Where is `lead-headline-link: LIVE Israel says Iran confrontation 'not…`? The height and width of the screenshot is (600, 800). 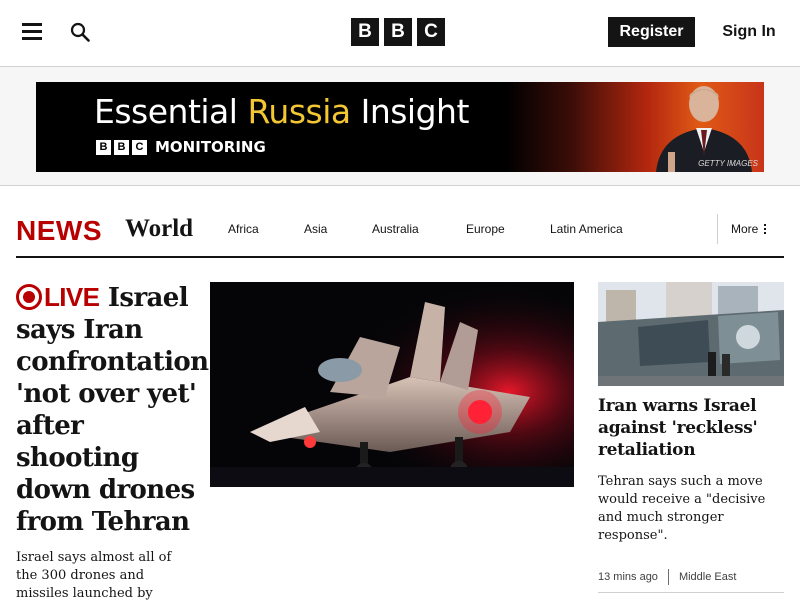
lead-headline-link: LIVE Israel says Iran confrontation 'not… is located at coordinates (112, 409).